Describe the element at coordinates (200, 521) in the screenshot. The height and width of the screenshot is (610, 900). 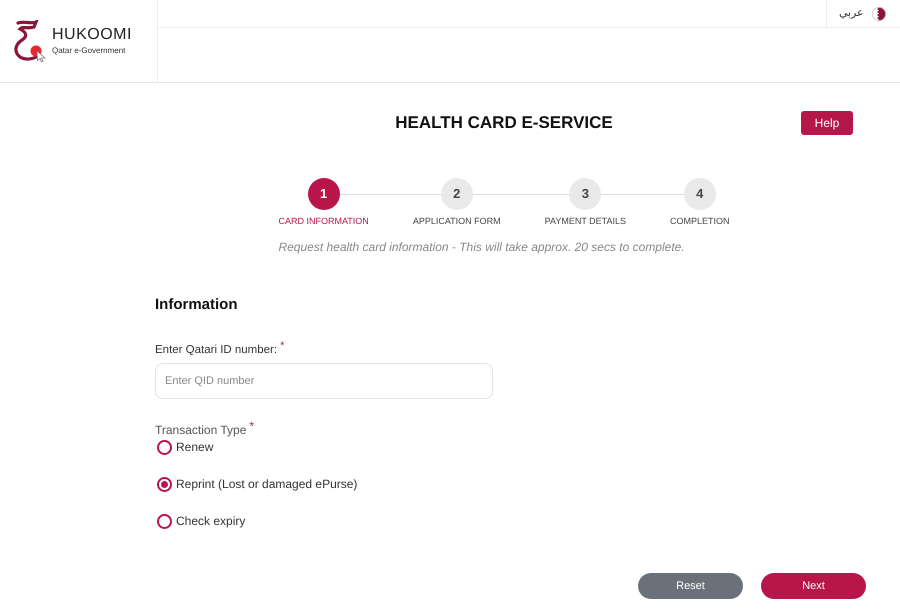
I see `radio-option: Check expiry` at that location.